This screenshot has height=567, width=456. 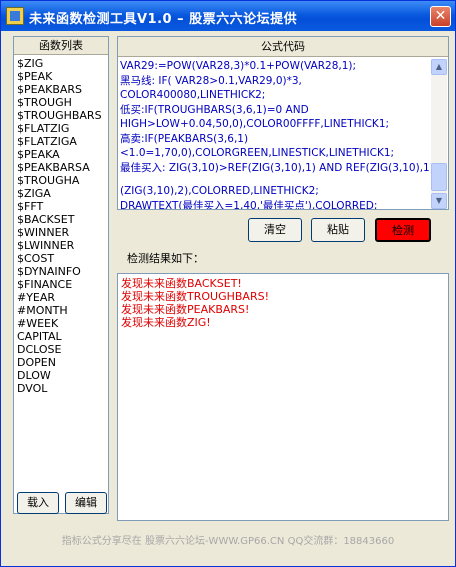 I want to click on result-line: 发现未来函数PEAKBARS!, so click(x=185, y=309).